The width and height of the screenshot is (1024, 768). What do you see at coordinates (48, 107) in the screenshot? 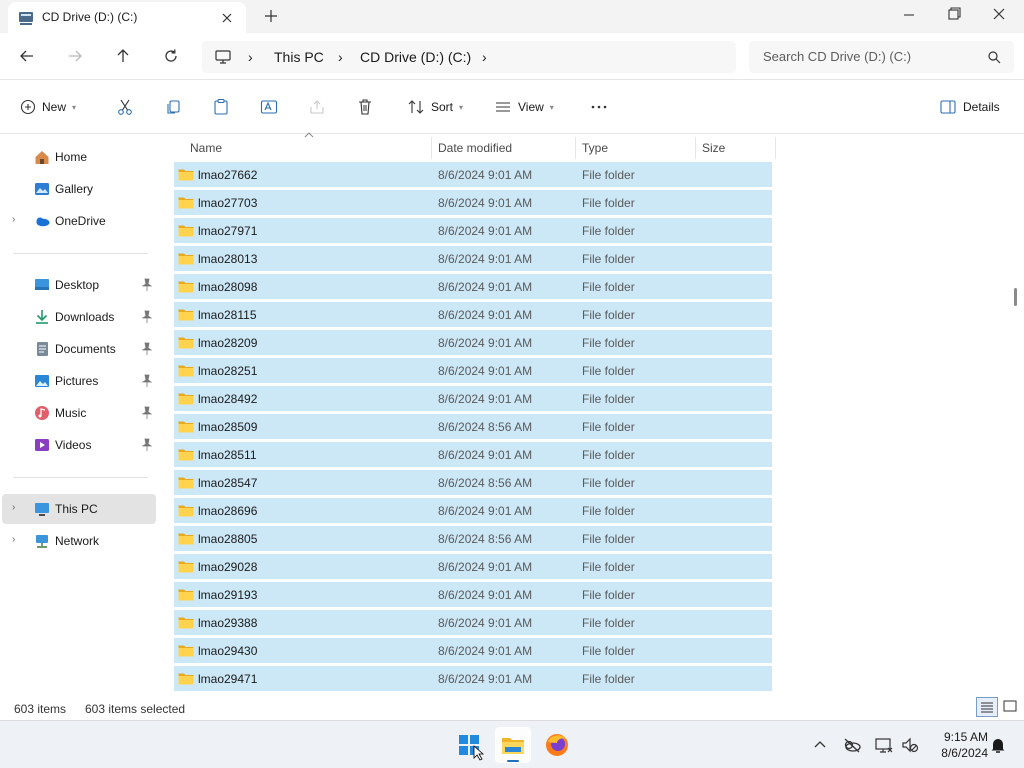
I see `new-button: New ▾` at bounding box center [48, 107].